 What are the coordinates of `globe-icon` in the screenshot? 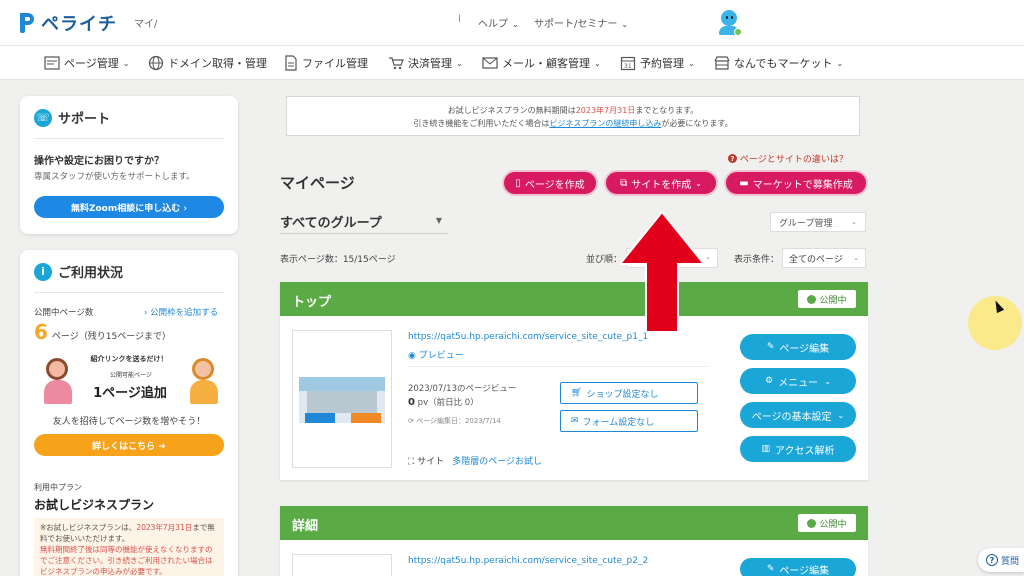 It's located at (812, 523).